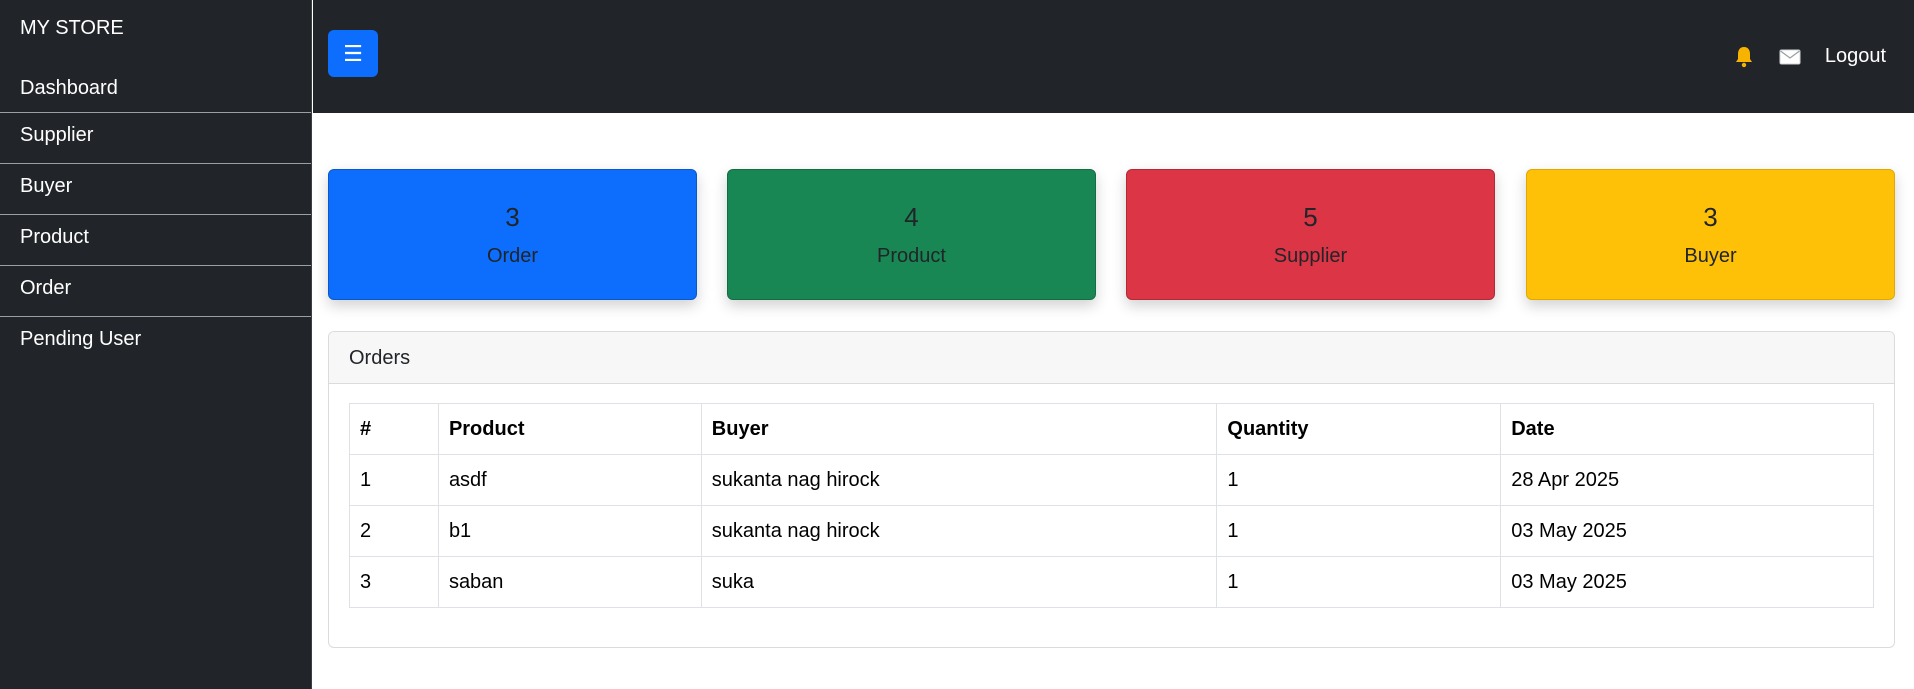 The image size is (1914, 689). I want to click on sidebar-item-dashboard: Dashboard, so click(155, 85).